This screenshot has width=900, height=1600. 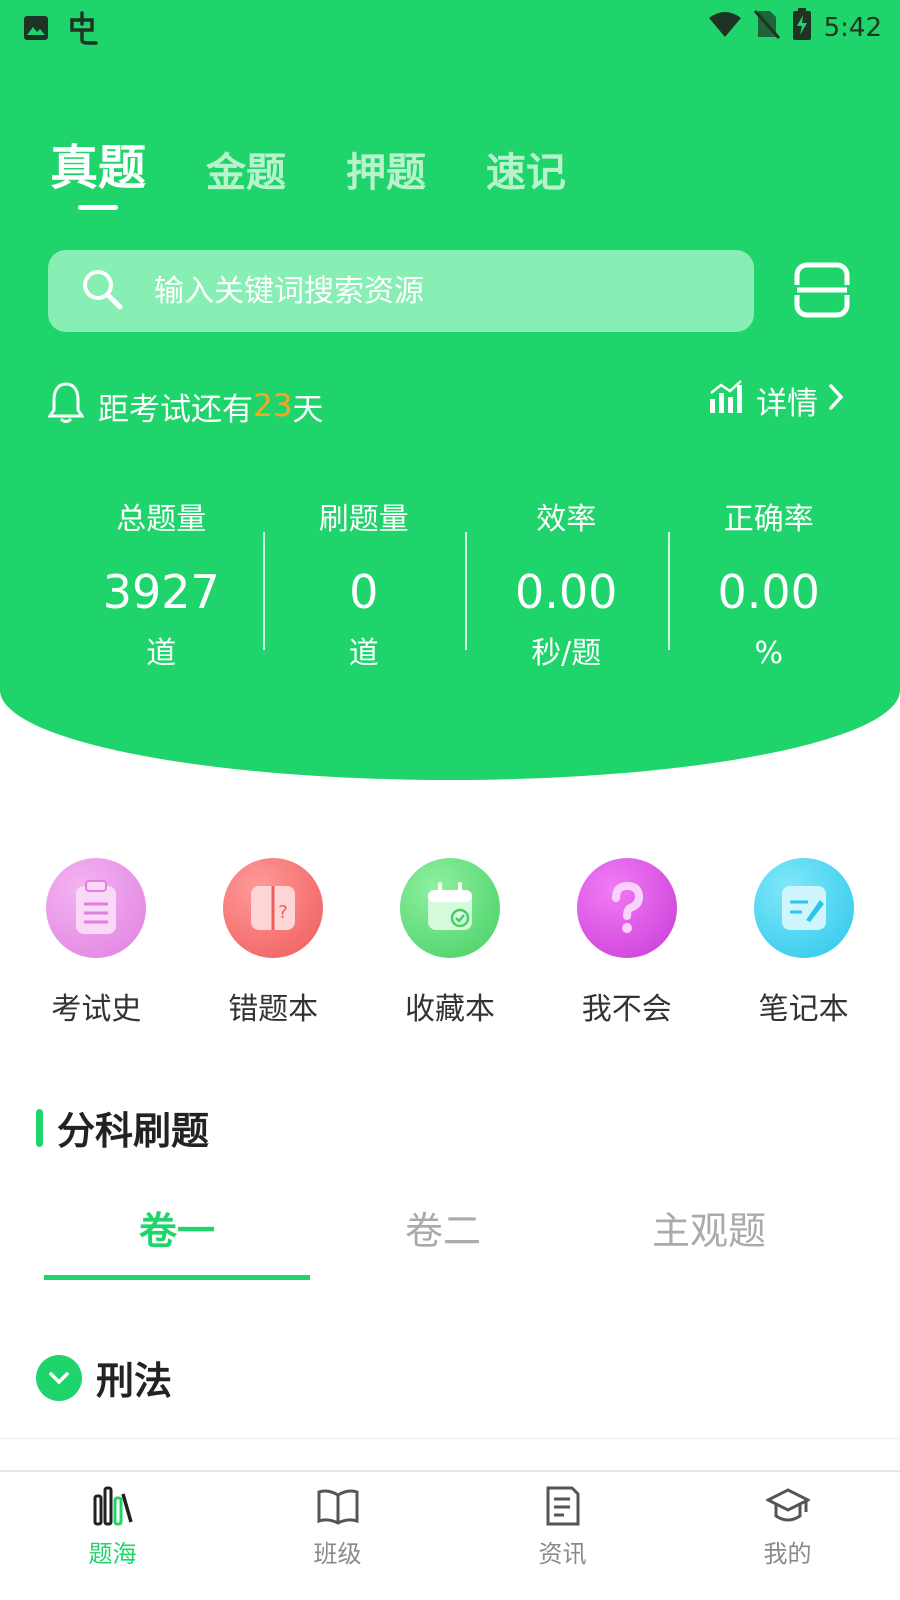 I want to click on clipboard-icon, so click(x=96, y=908).